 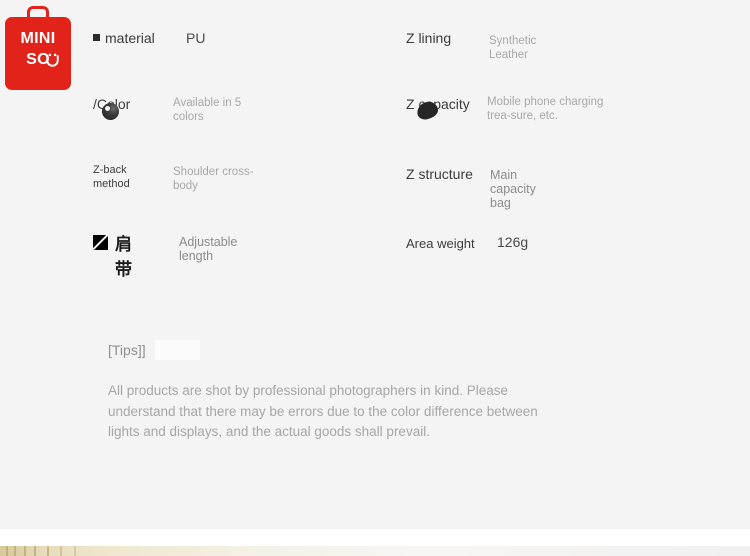 What do you see at coordinates (545, 109) in the screenshot?
I see `spec-value: Mobile phone charging trea-sure, etc.` at bounding box center [545, 109].